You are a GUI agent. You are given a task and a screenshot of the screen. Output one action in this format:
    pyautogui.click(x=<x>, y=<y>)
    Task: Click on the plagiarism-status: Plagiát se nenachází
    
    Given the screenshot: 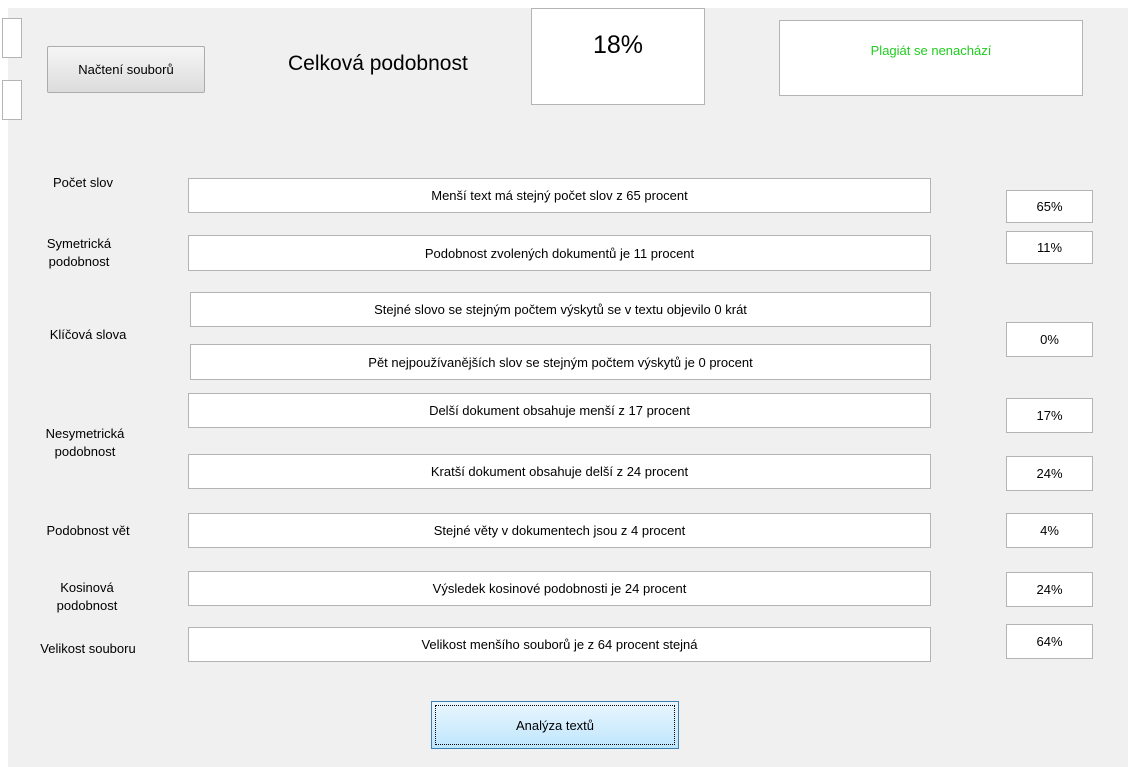 What is the action you would take?
    pyautogui.click(x=931, y=58)
    